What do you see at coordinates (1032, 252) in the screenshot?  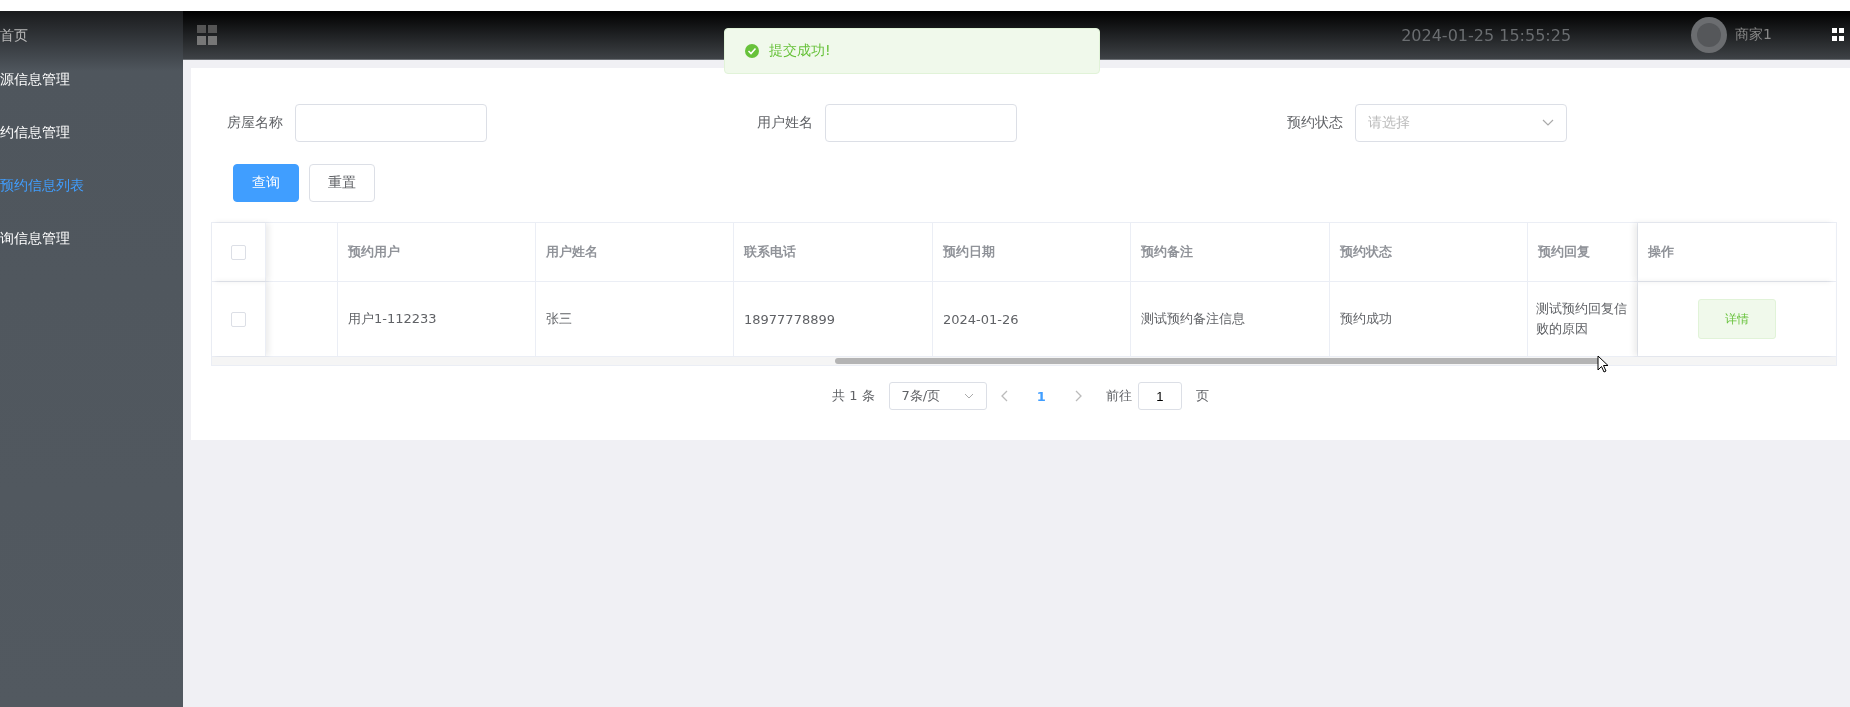 I see `column-header: 预约日期` at bounding box center [1032, 252].